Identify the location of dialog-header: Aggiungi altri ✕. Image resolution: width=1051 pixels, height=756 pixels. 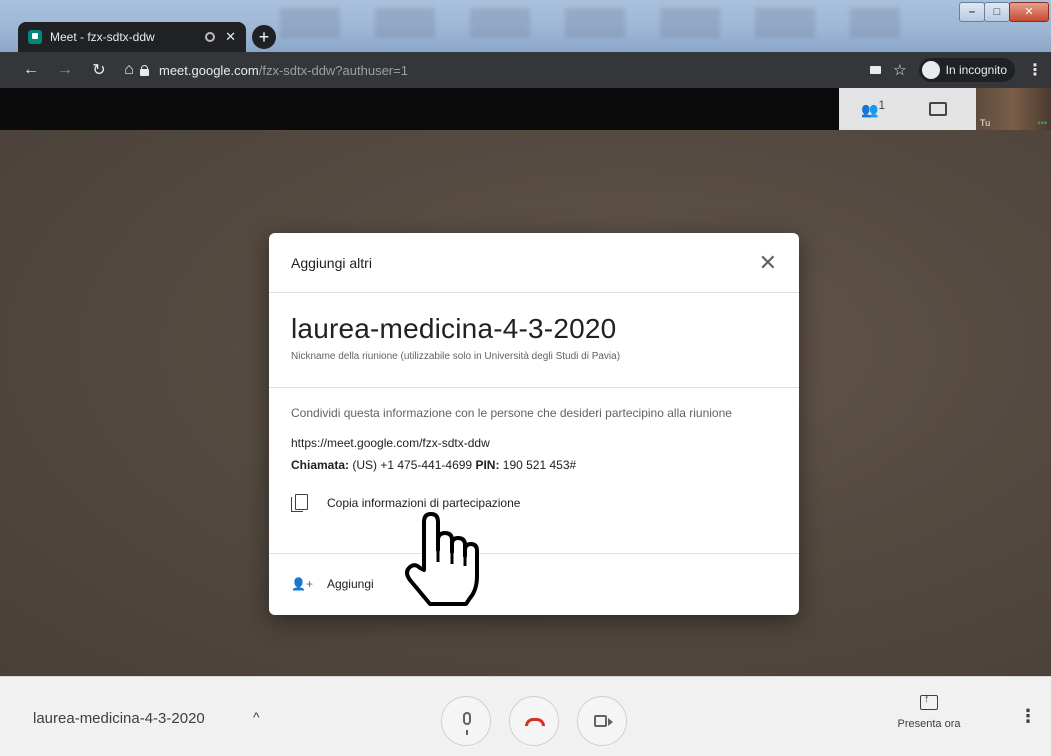
(534, 263).